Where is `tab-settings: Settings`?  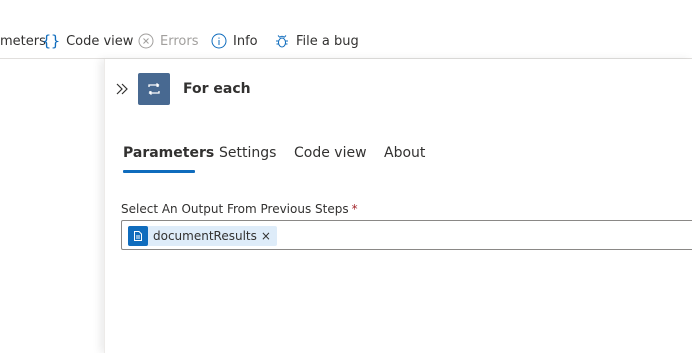
tab-settings: Settings is located at coordinates (247, 157).